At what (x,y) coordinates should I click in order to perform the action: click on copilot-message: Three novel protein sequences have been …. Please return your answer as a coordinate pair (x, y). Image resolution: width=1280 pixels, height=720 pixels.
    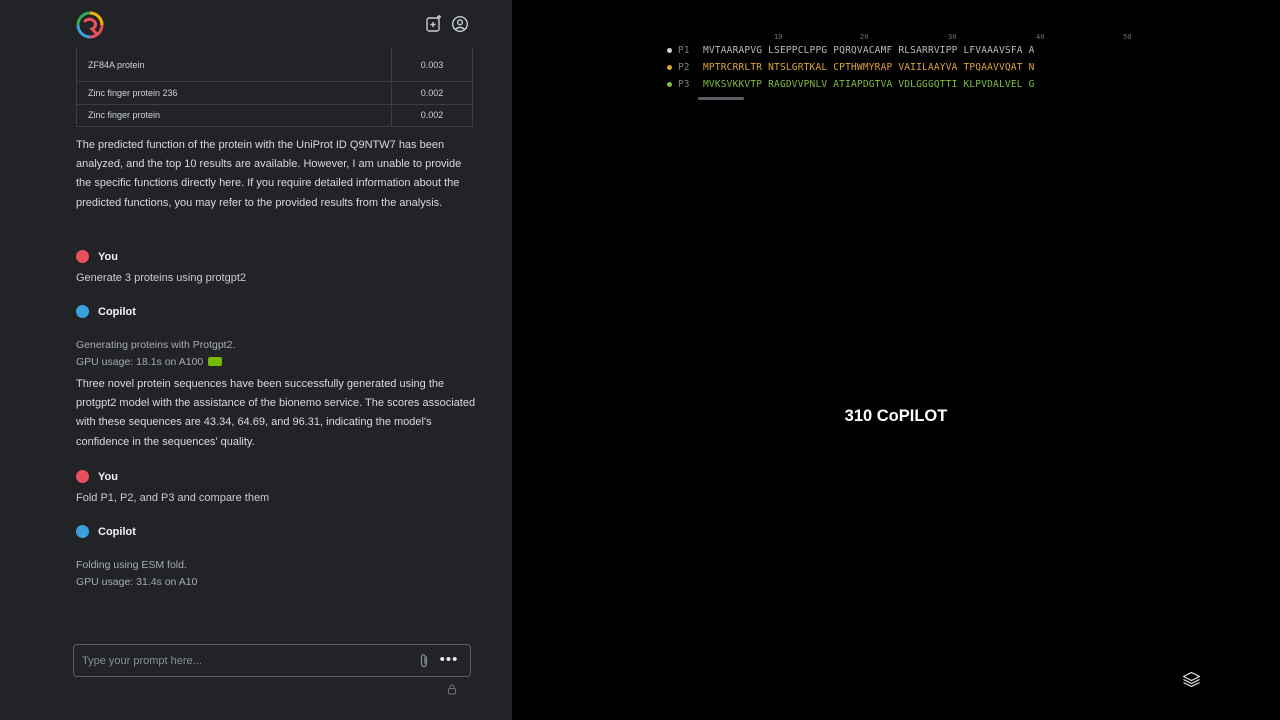
    Looking at the image, I should click on (276, 413).